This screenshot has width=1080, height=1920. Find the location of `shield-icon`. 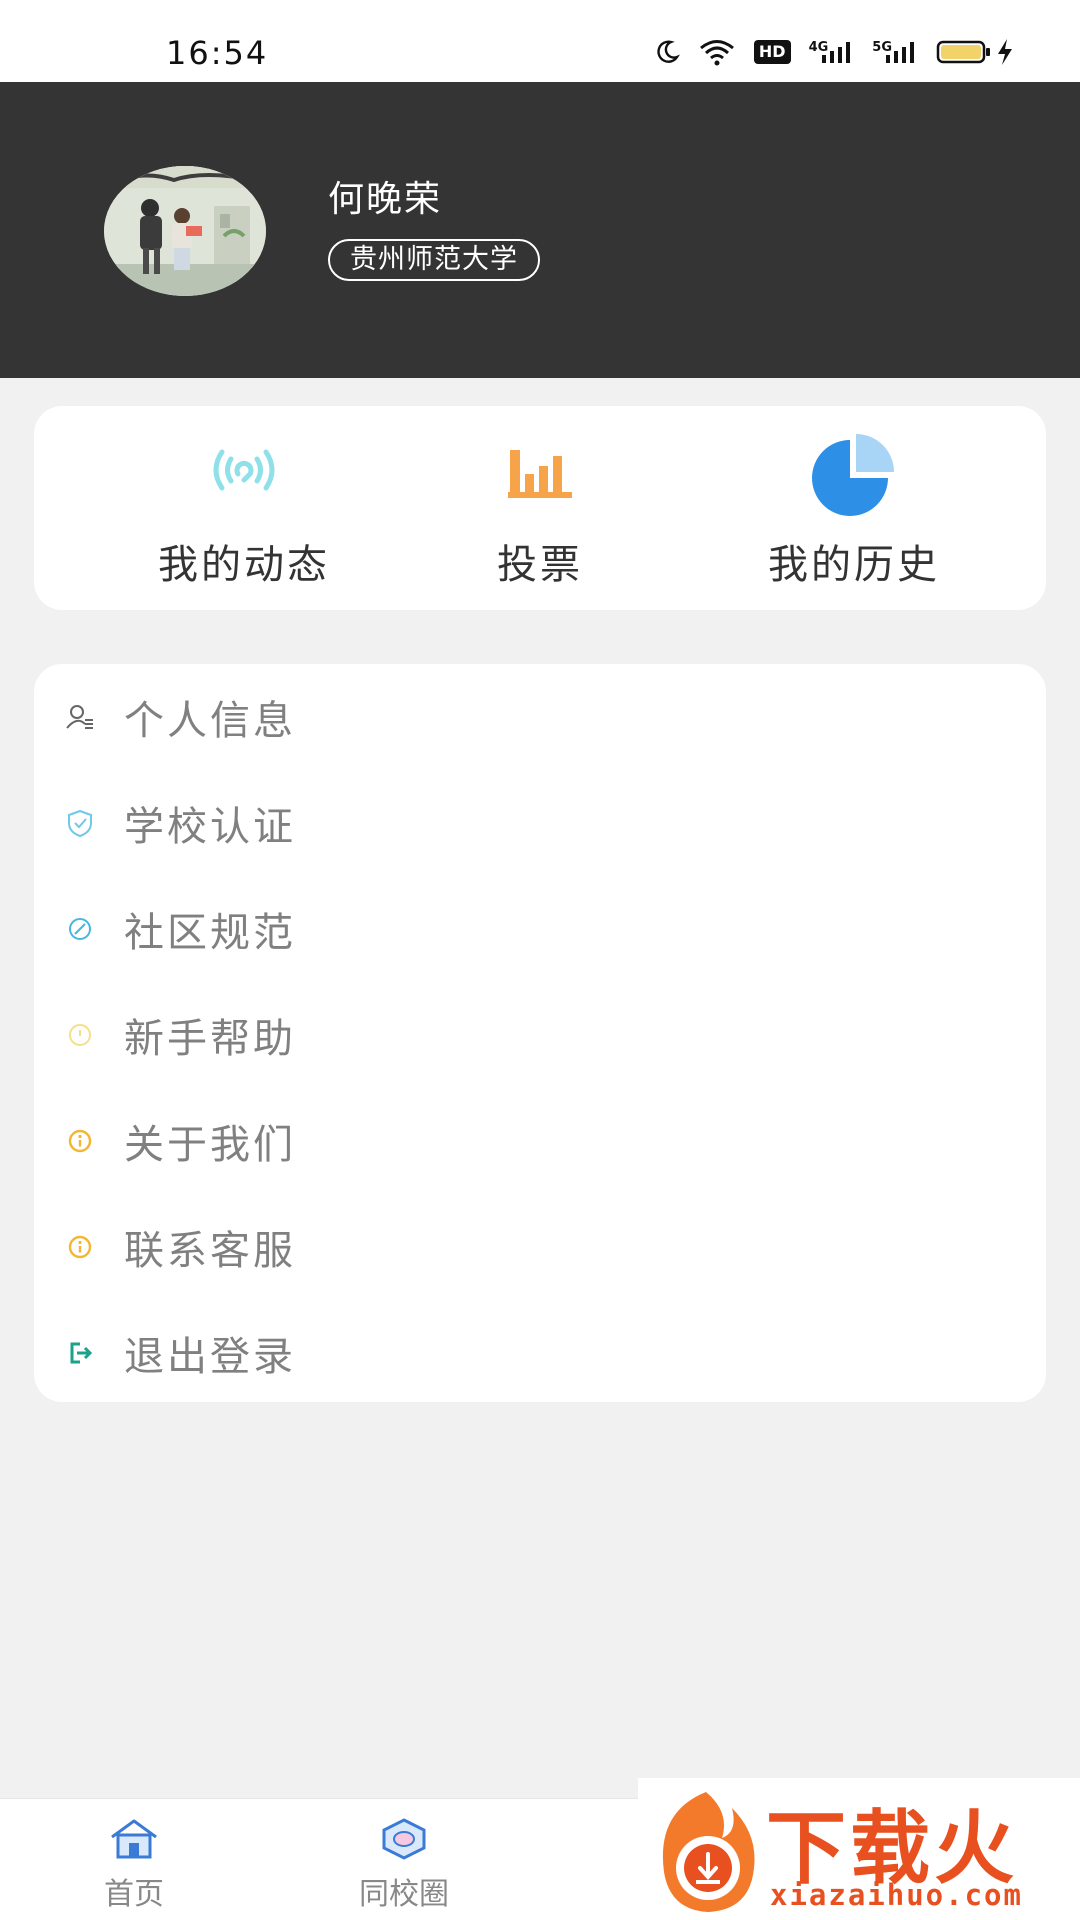

shield-icon is located at coordinates (80, 823).